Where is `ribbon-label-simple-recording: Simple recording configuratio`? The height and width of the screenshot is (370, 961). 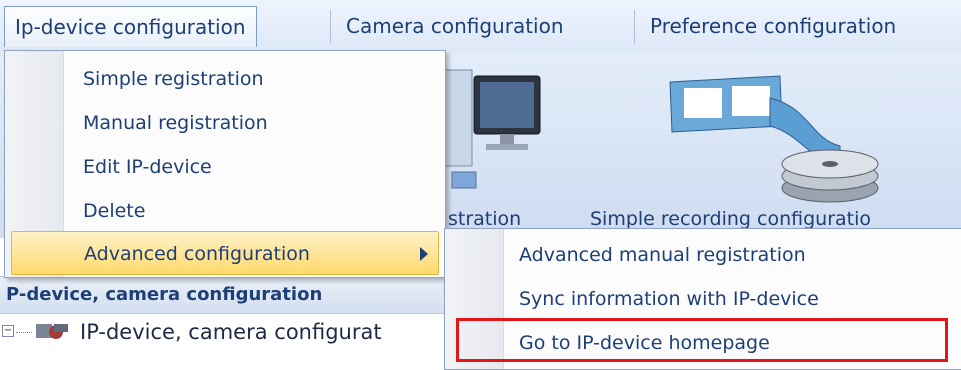
ribbon-label-simple-recording: Simple recording configuratio is located at coordinates (730, 219).